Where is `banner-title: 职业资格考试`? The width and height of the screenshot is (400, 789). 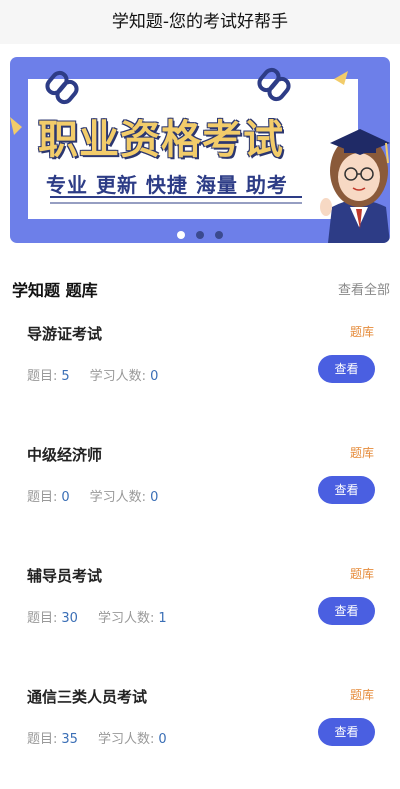 banner-title: 职业资格考试 is located at coordinates (161, 140).